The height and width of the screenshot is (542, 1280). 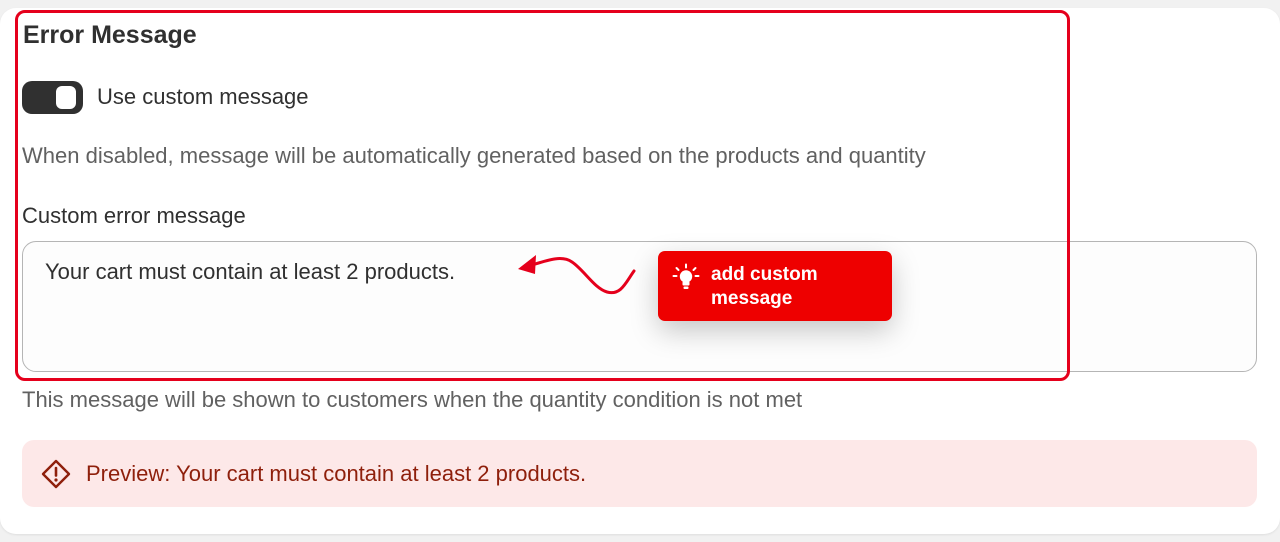 I want to click on annotation-arrow, so click(x=577, y=275).